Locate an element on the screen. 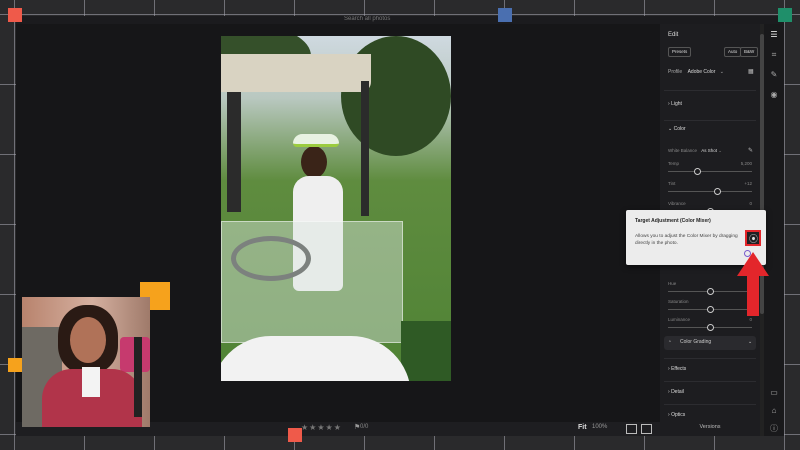  profile-label: Profile is located at coordinates (675, 72).